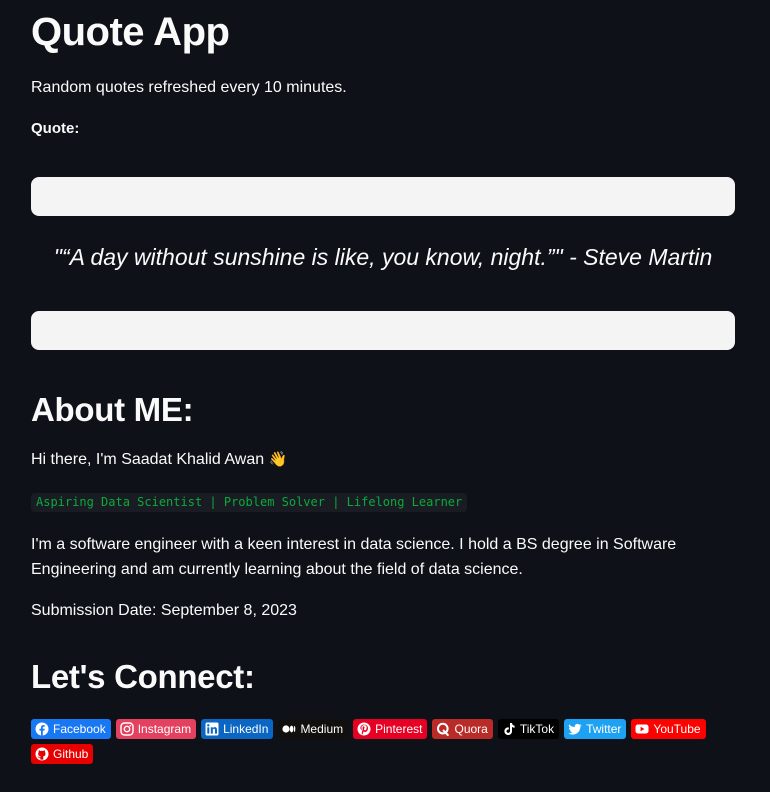 This screenshot has height=792, width=770. What do you see at coordinates (127, 729) in the screenshot?
I see `instagram-icon` at bounding box center [127, 729].